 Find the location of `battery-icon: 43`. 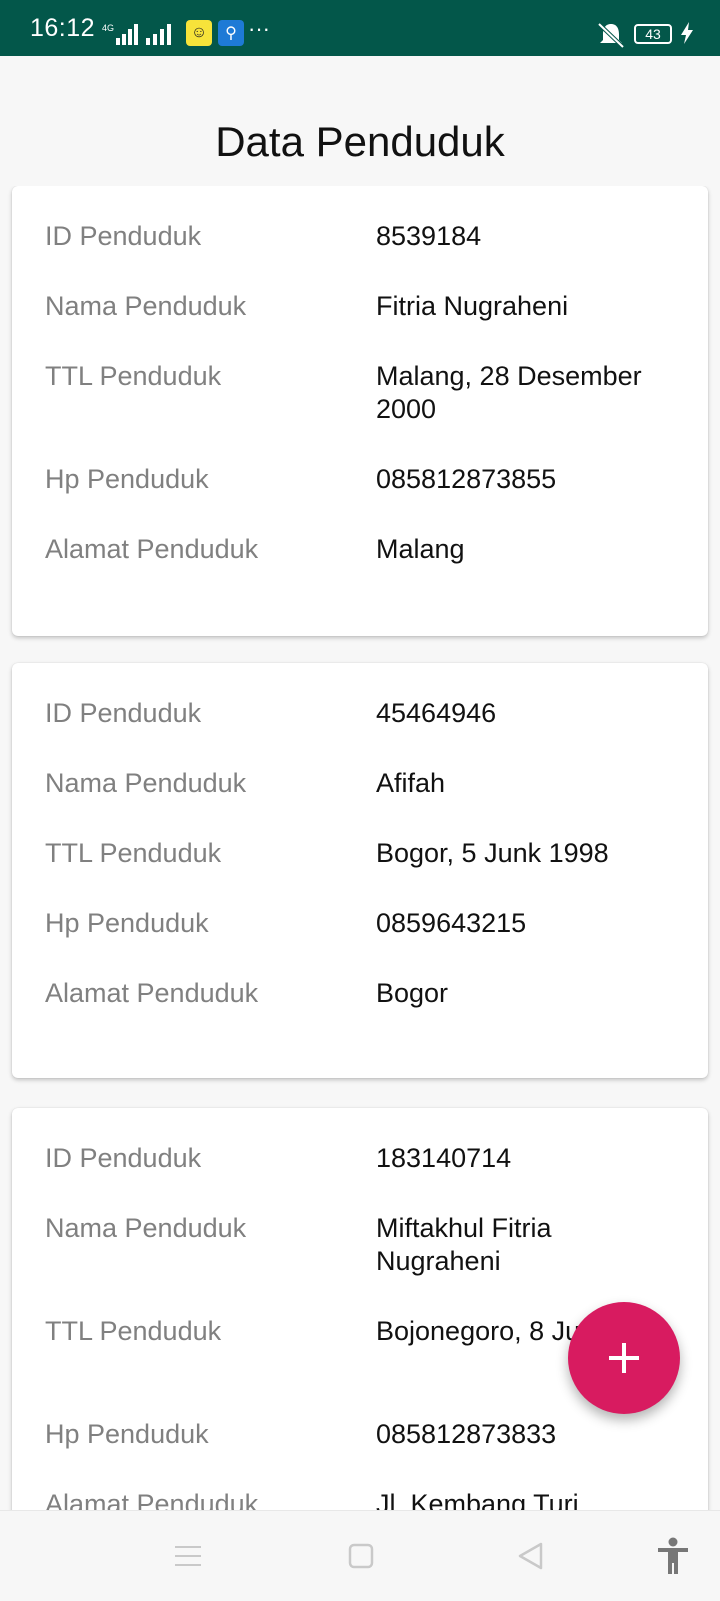

battery-icon: 43 is located at coordinates (653, 34).